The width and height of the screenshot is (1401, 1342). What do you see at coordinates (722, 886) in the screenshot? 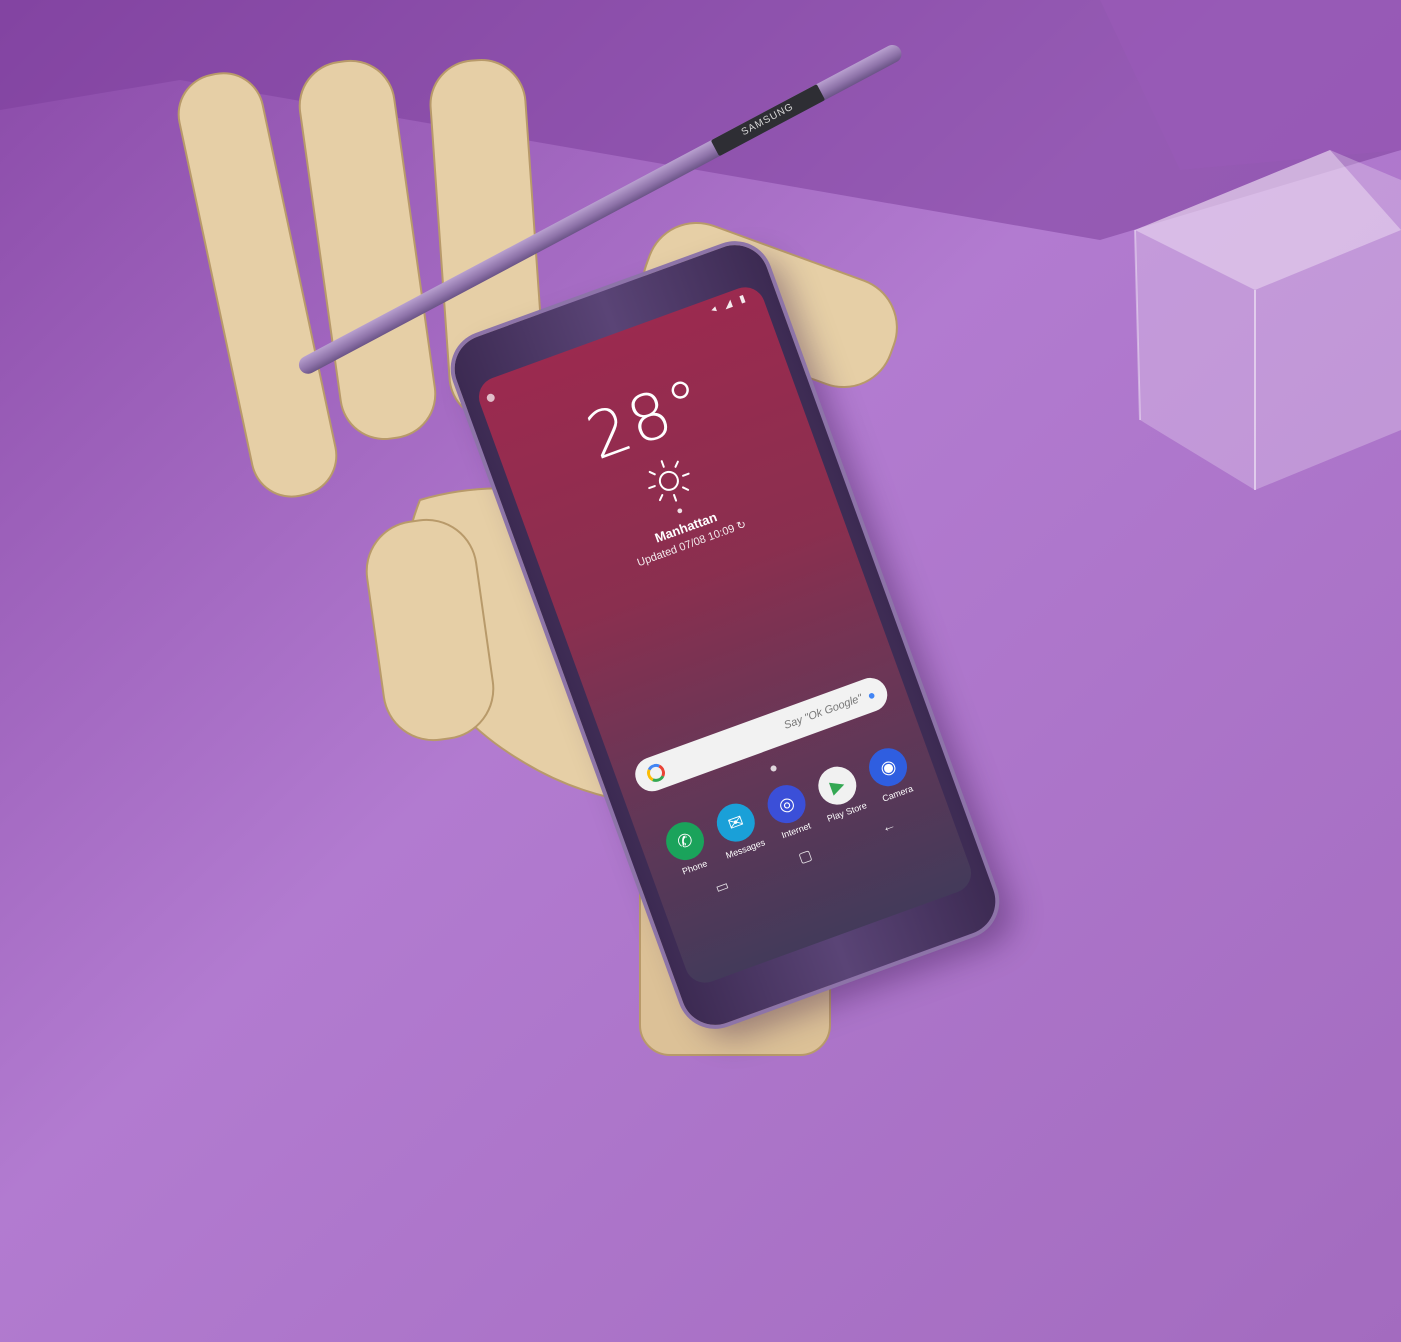
I see `recents-icon: ▭` at bounding box center [722, 886].